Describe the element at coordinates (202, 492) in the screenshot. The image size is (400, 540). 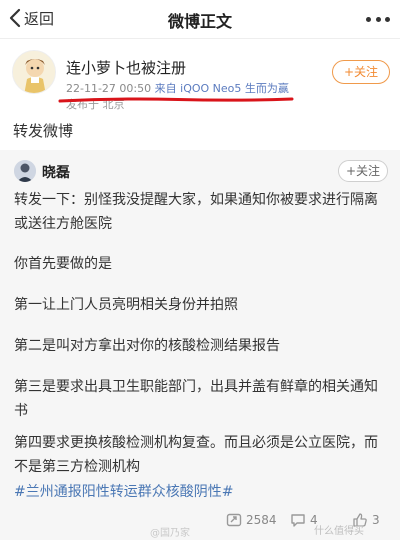
I see `topic-hashtag-link: #兰州通报阳性转运群众核酸阴性#` at that location.